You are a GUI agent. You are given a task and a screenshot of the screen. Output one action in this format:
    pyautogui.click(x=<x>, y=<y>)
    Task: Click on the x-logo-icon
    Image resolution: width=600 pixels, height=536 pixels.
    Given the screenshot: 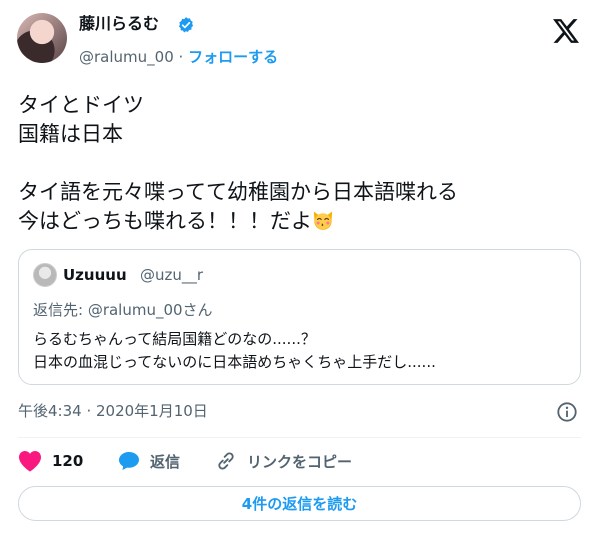 What is the action you would take?
    pyautogui.click(x=566, y=31)
    